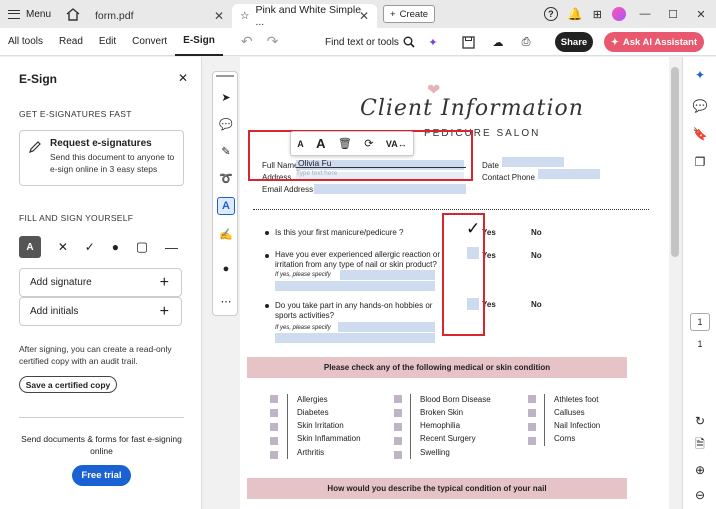 The image size is (716, 509). What do you see at coordinates (199, 42) in the screenshot?
I see `nav-e-sign: E-Sign` at bounding box center [199, 42].